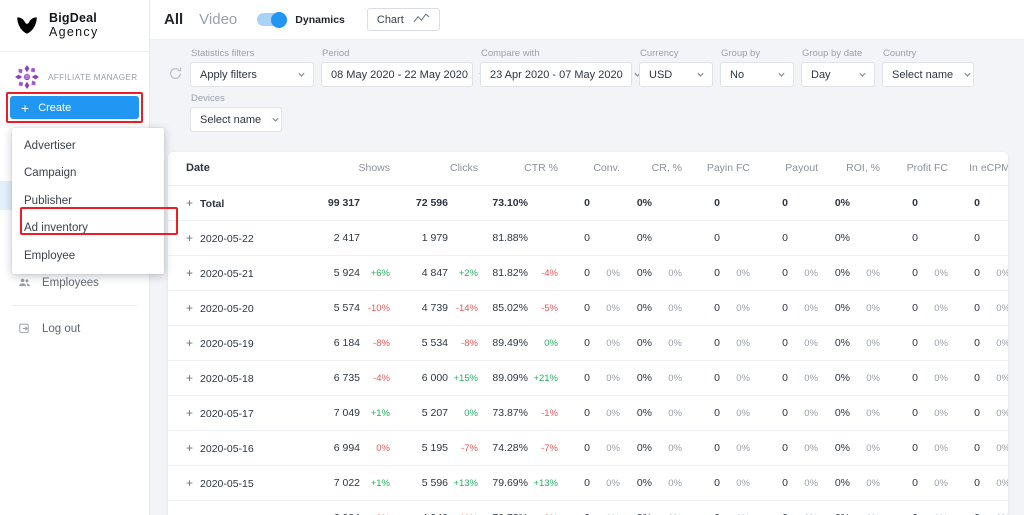 The image size is (1024, 515). I want to click on group-by-select: No, so click(757, 74).